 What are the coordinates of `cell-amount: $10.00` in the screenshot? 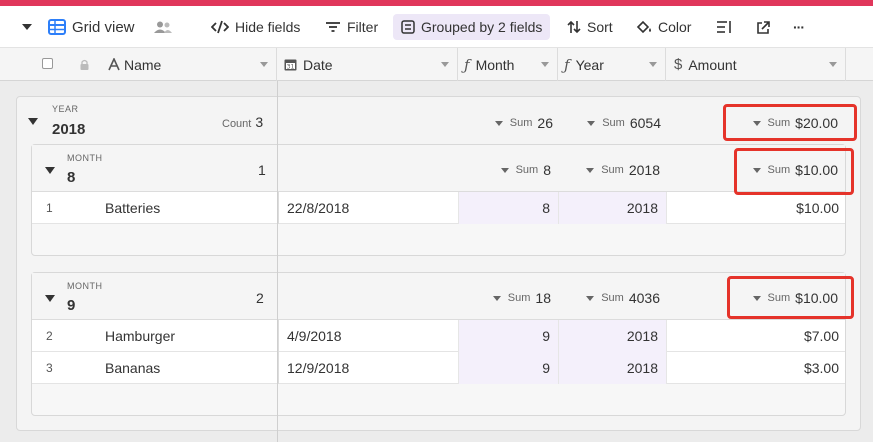 It's located at (755, 208).